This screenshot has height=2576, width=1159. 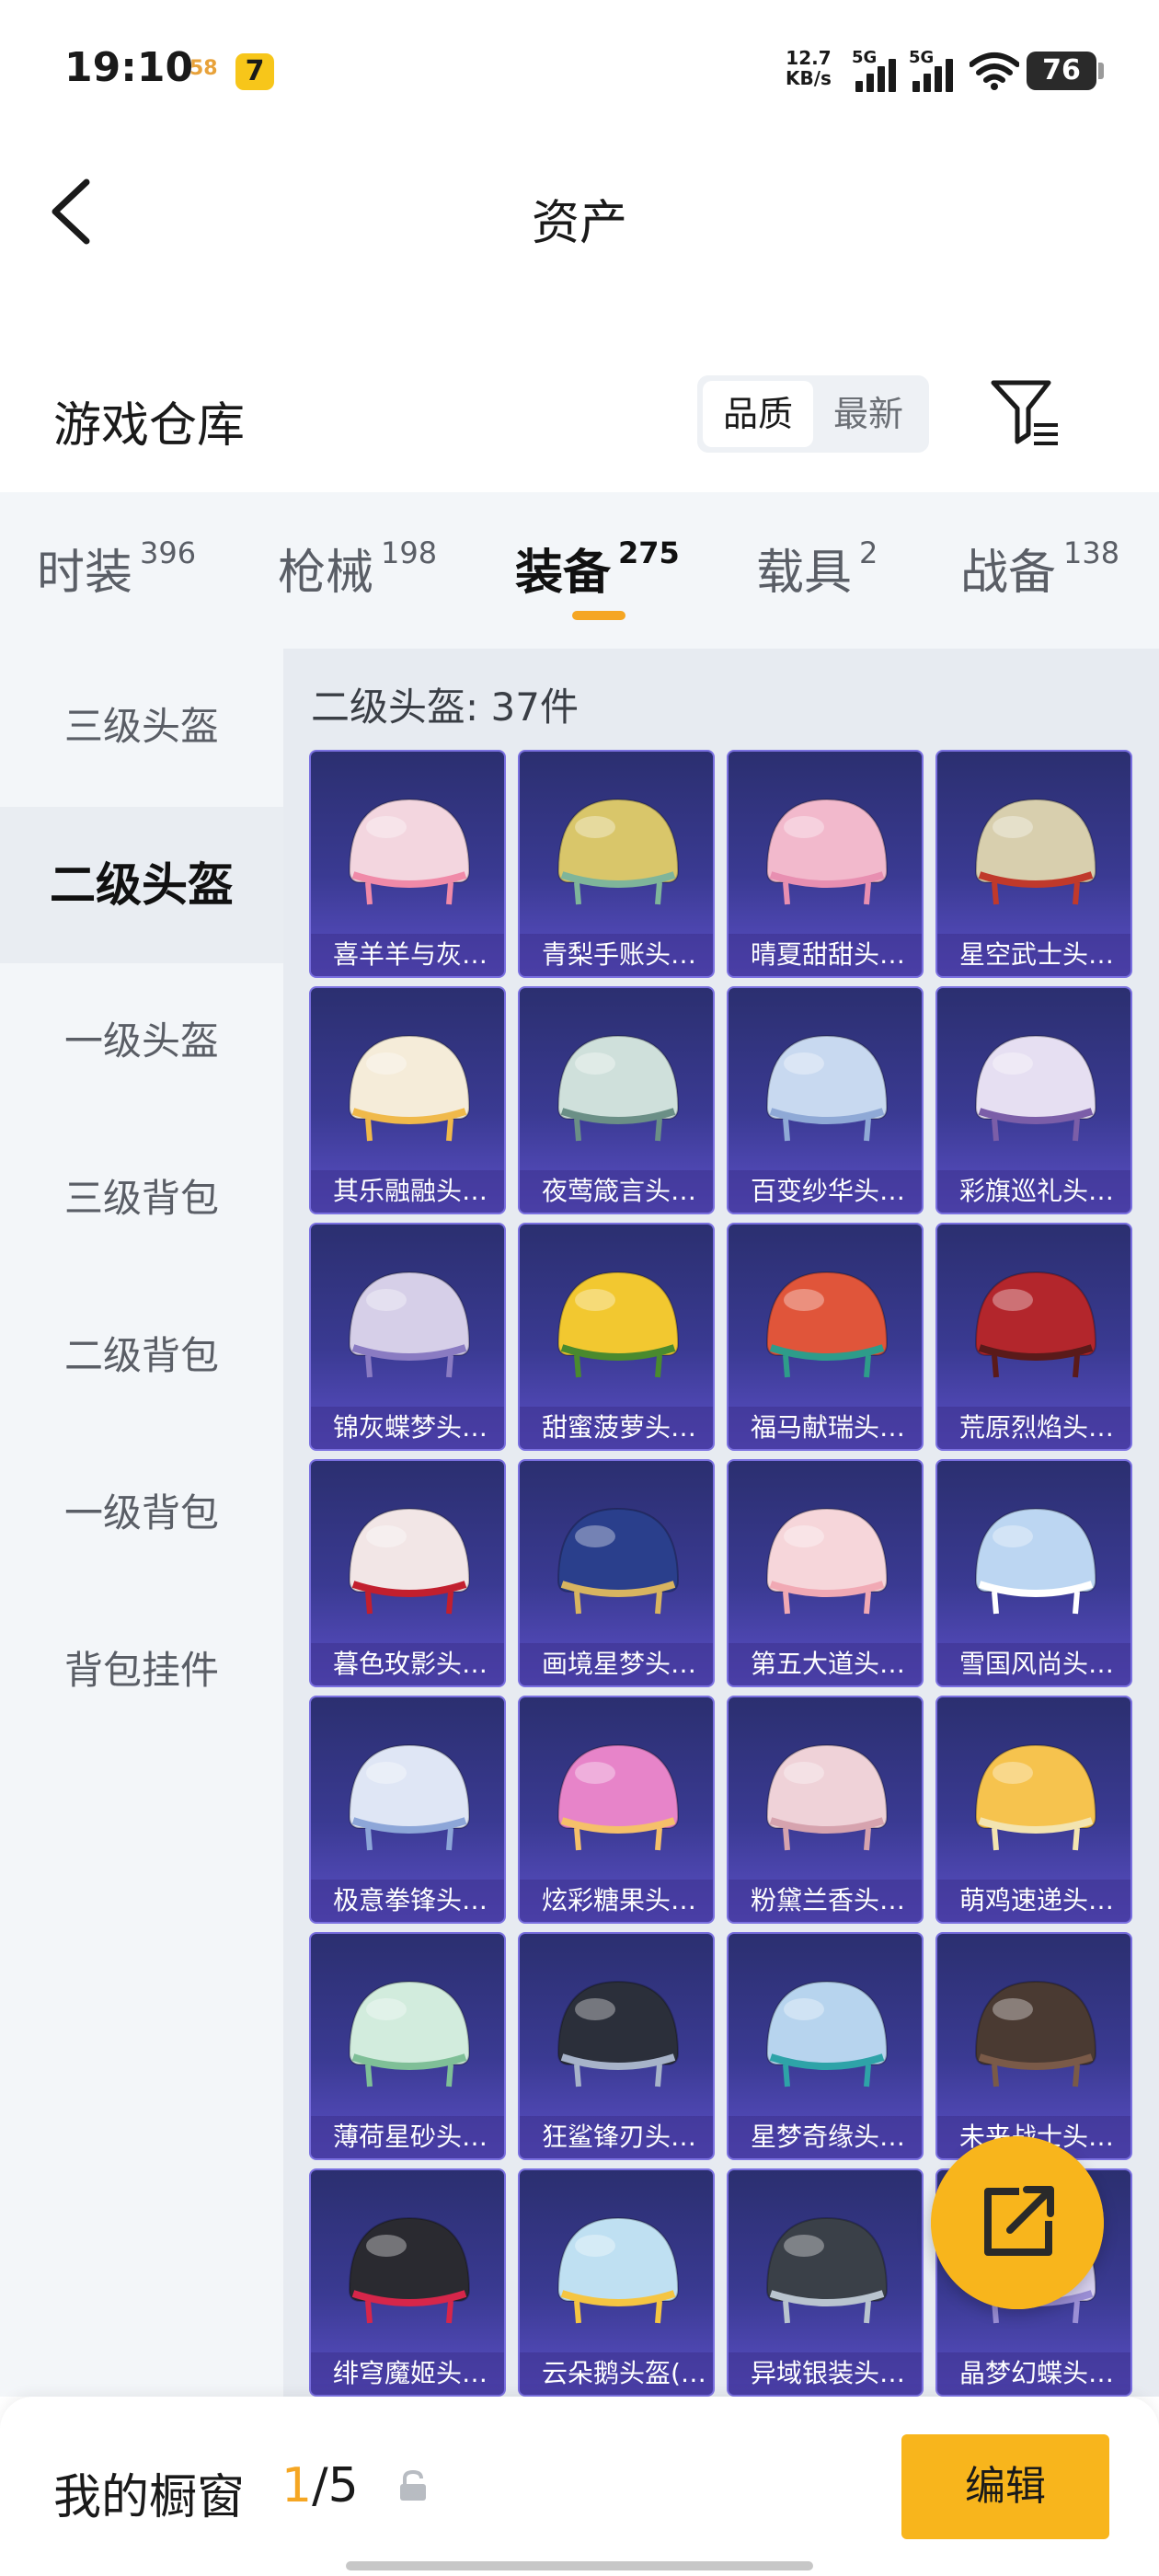 What do you see at coordinates (579, 2565) in the screenshot?
I see `home-indicator` at bounding box center [579, 2565].